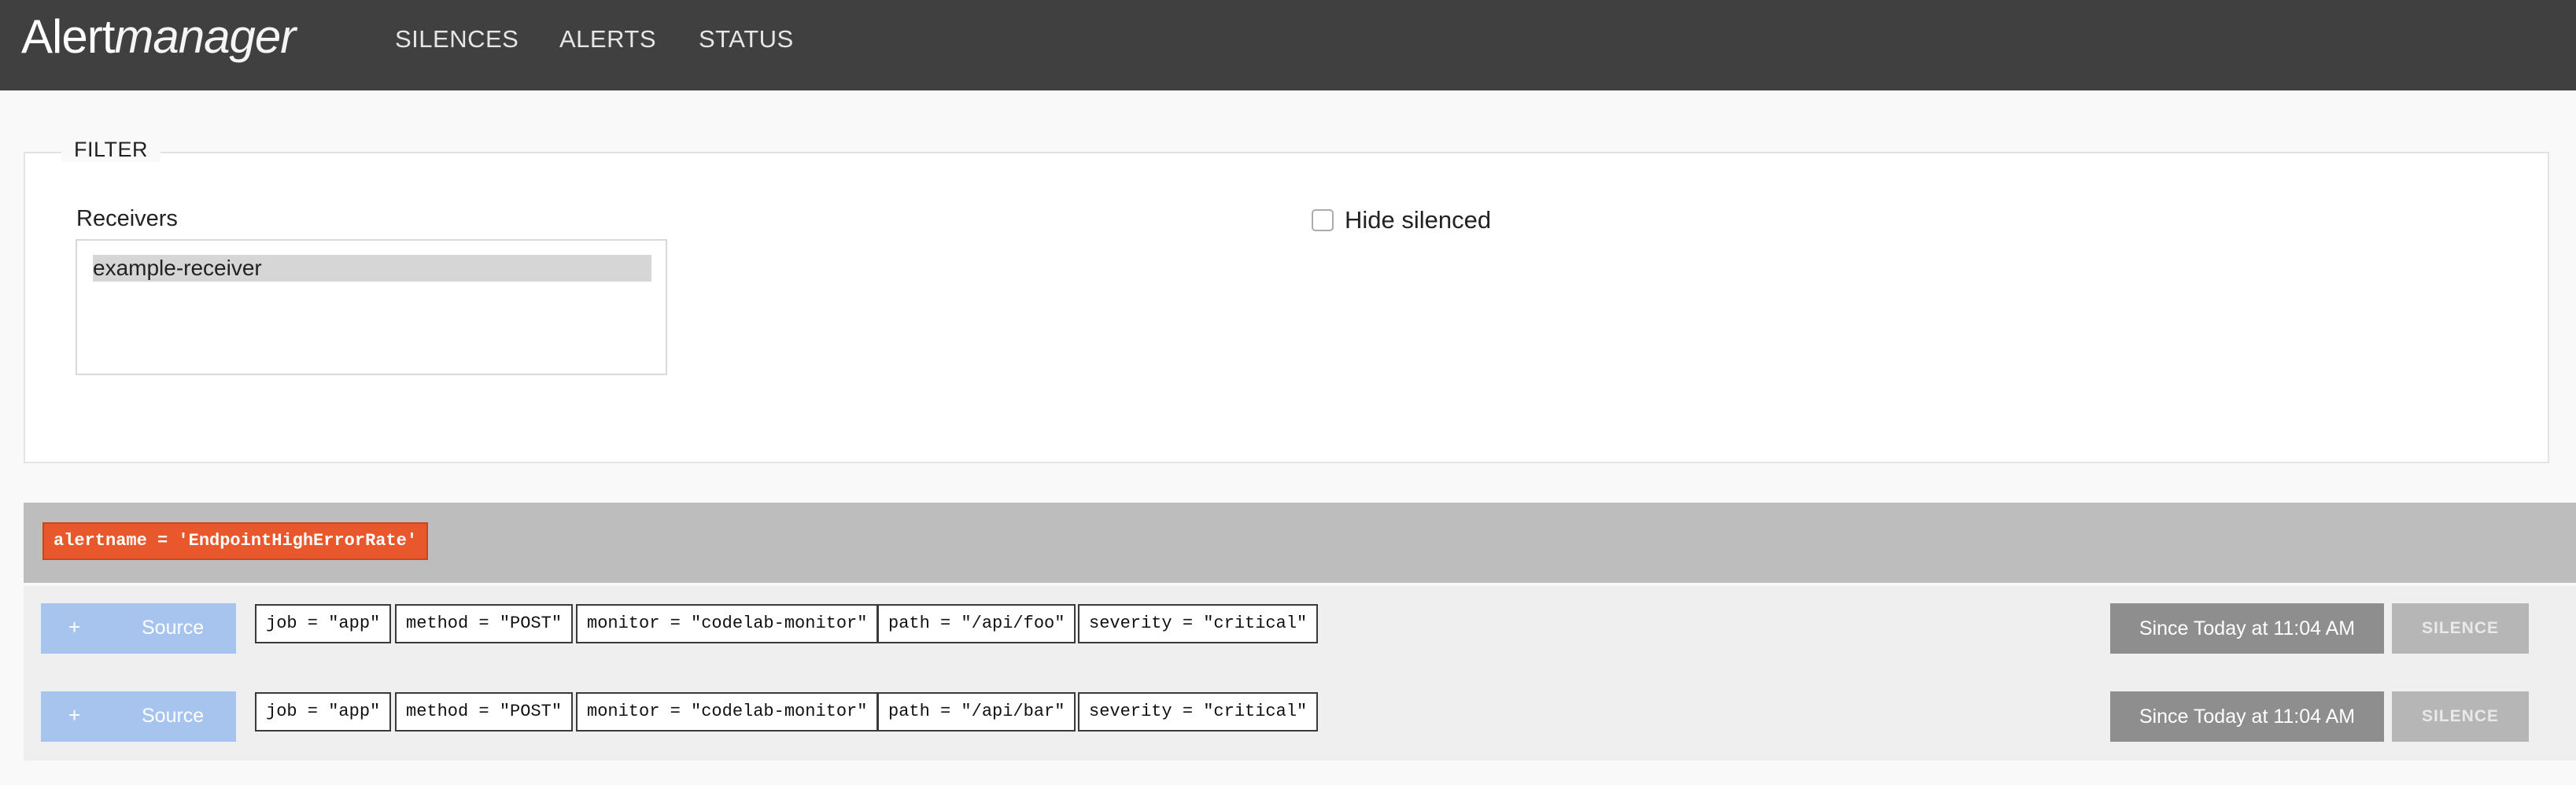 Image resolution: width=2576 pixels, height=785 pixels. I want to click on receivers-select: example-receiver, so click(371, 307).